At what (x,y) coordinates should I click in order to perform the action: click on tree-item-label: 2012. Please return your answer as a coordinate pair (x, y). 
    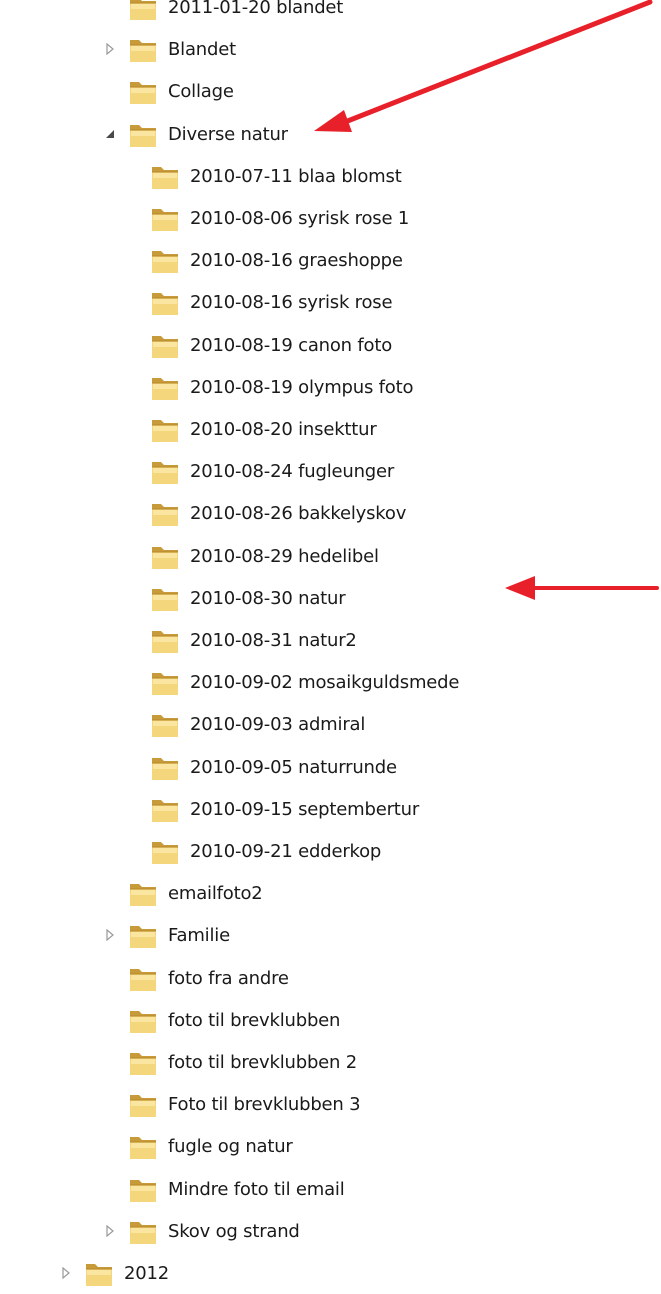
    Looking at the image, I should click on (147, 1273).